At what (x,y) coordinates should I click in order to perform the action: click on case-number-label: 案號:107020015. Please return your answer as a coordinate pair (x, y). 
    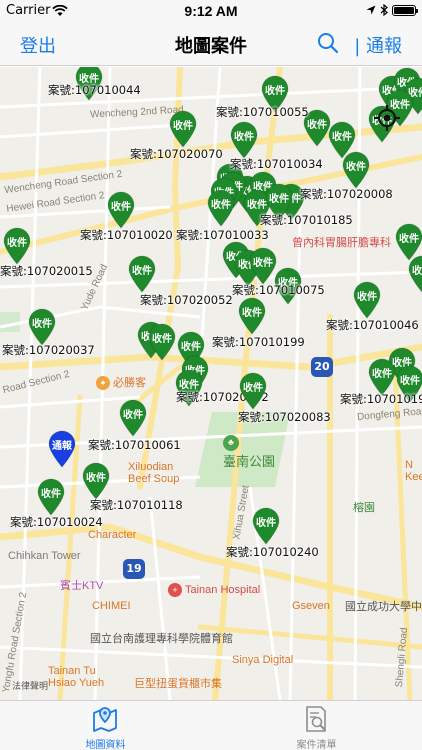
    Looking at the image, I should click on (46, 271).